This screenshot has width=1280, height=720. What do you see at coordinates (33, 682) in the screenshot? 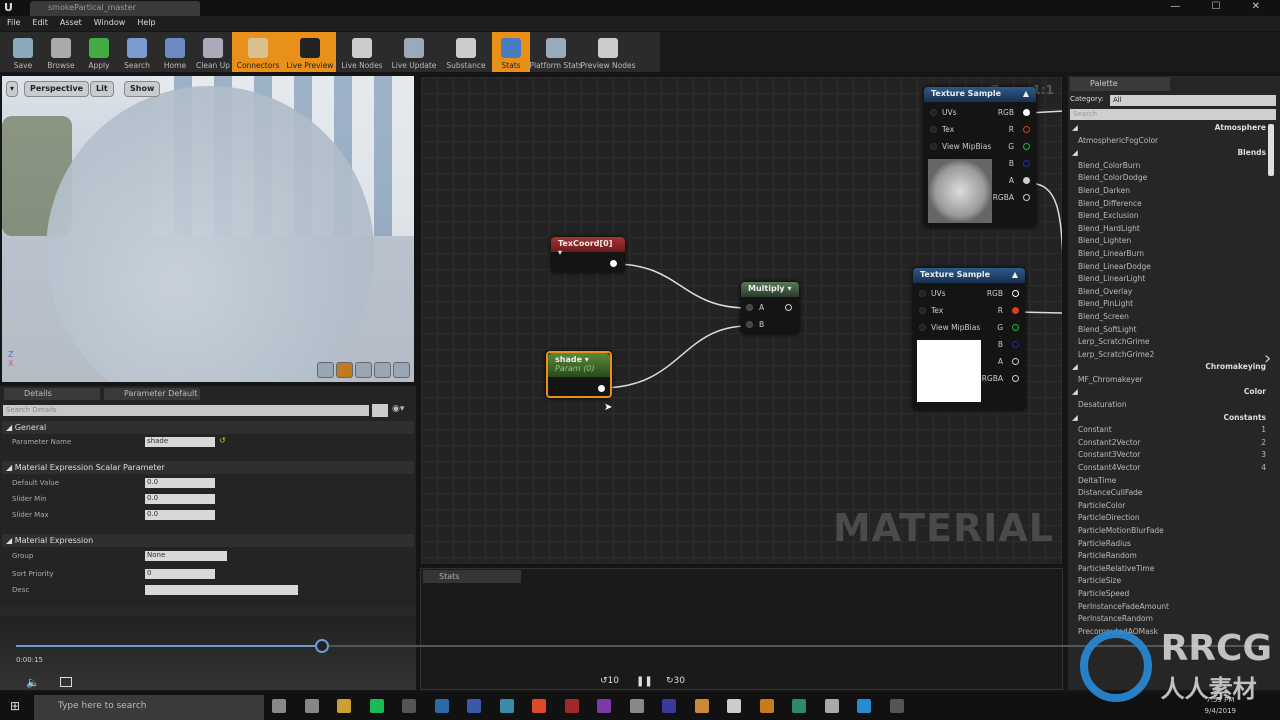
I see `volume-icon: 🔈` at bounding box center [33, 682].